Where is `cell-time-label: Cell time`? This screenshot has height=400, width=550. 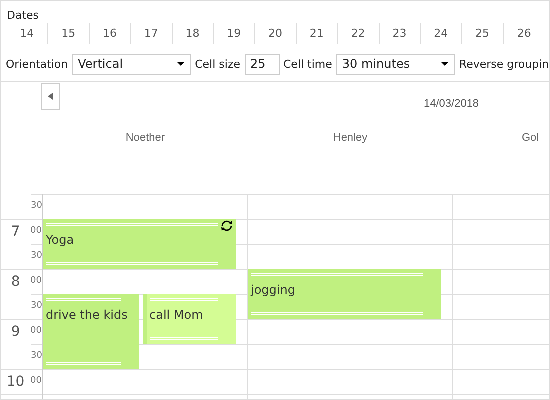
cell-time-label: Cell time is located at coordinates (308, 64).